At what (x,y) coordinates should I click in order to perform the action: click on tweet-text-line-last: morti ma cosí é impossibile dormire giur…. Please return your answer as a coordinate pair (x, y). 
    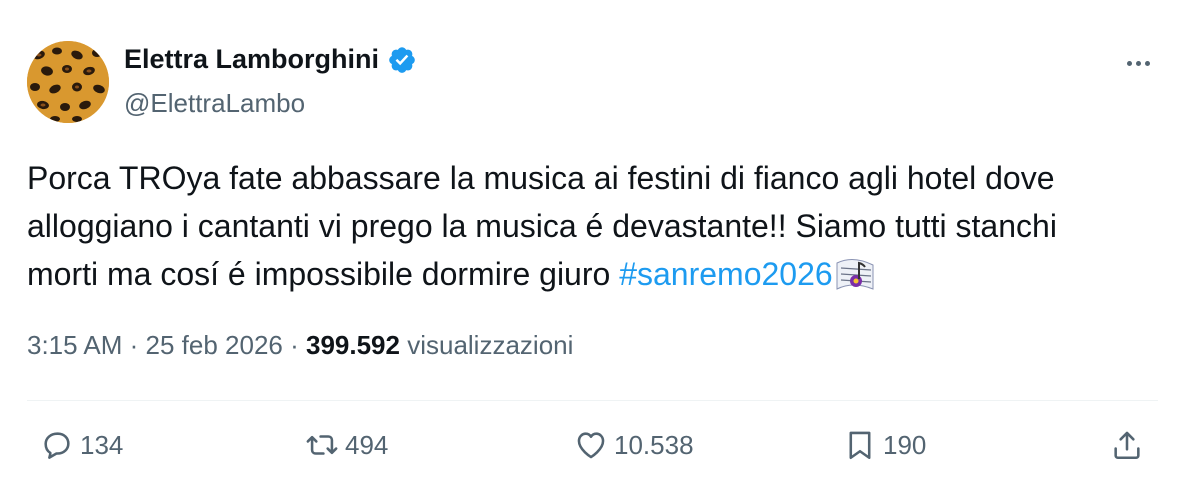
    Looking at the image, I should click on (597, 274).